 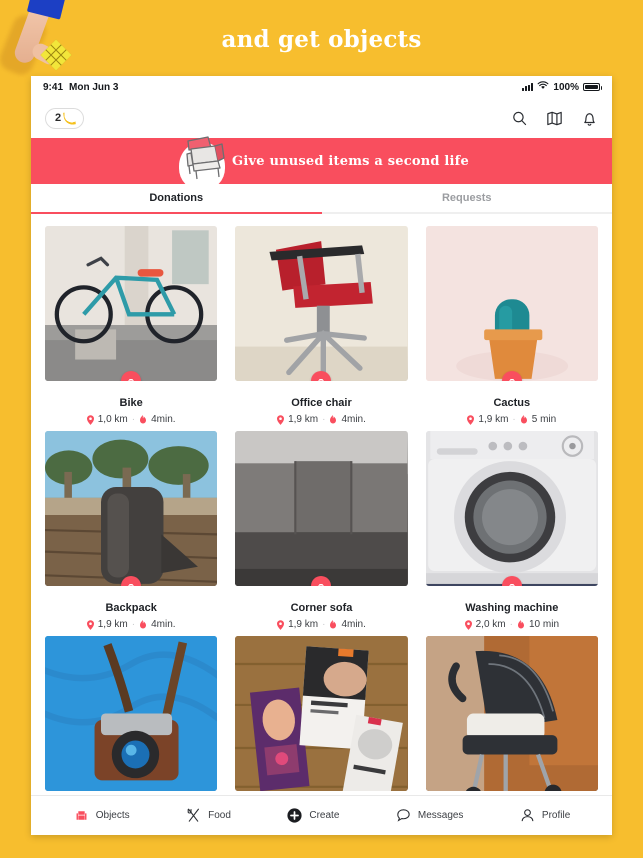 What do you see at coordinates (543, 87) in the screenshot?
I see `wifi-icon` at bounding box center [543, 87].